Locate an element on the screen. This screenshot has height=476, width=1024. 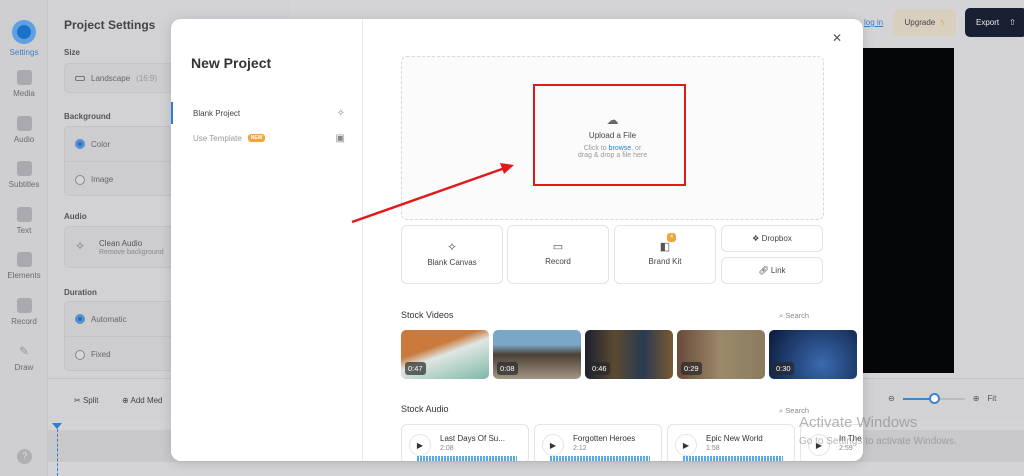
windows-activation-watermark: Activate Windows is located at coordinates (858, 422).